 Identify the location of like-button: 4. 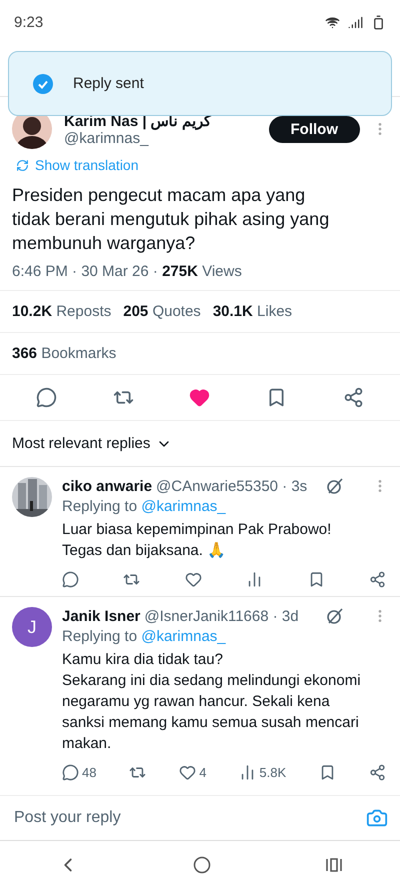
(193, 772).